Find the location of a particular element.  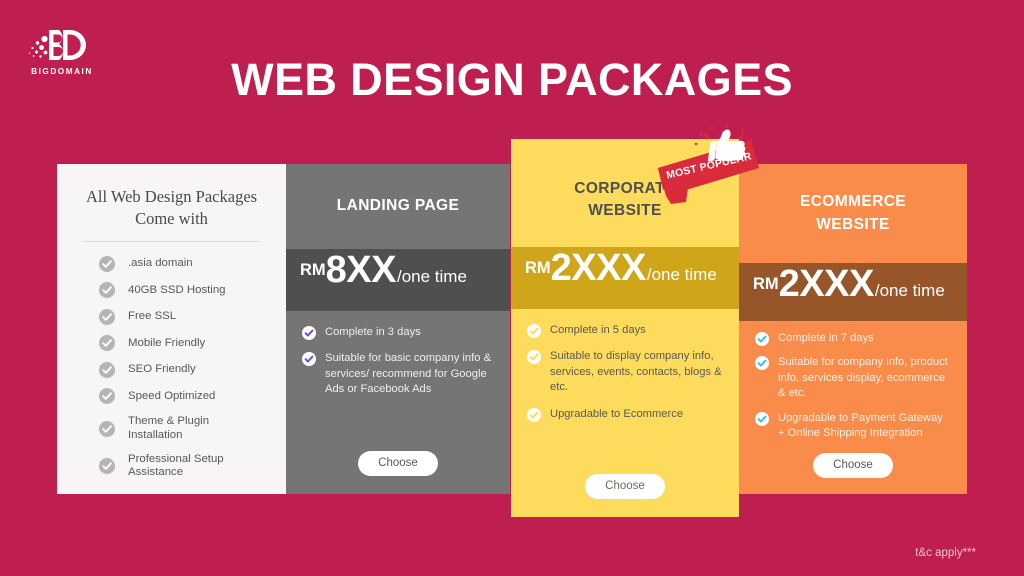

feature-item: Mobile Friendly is located at coordinates (171, 343).